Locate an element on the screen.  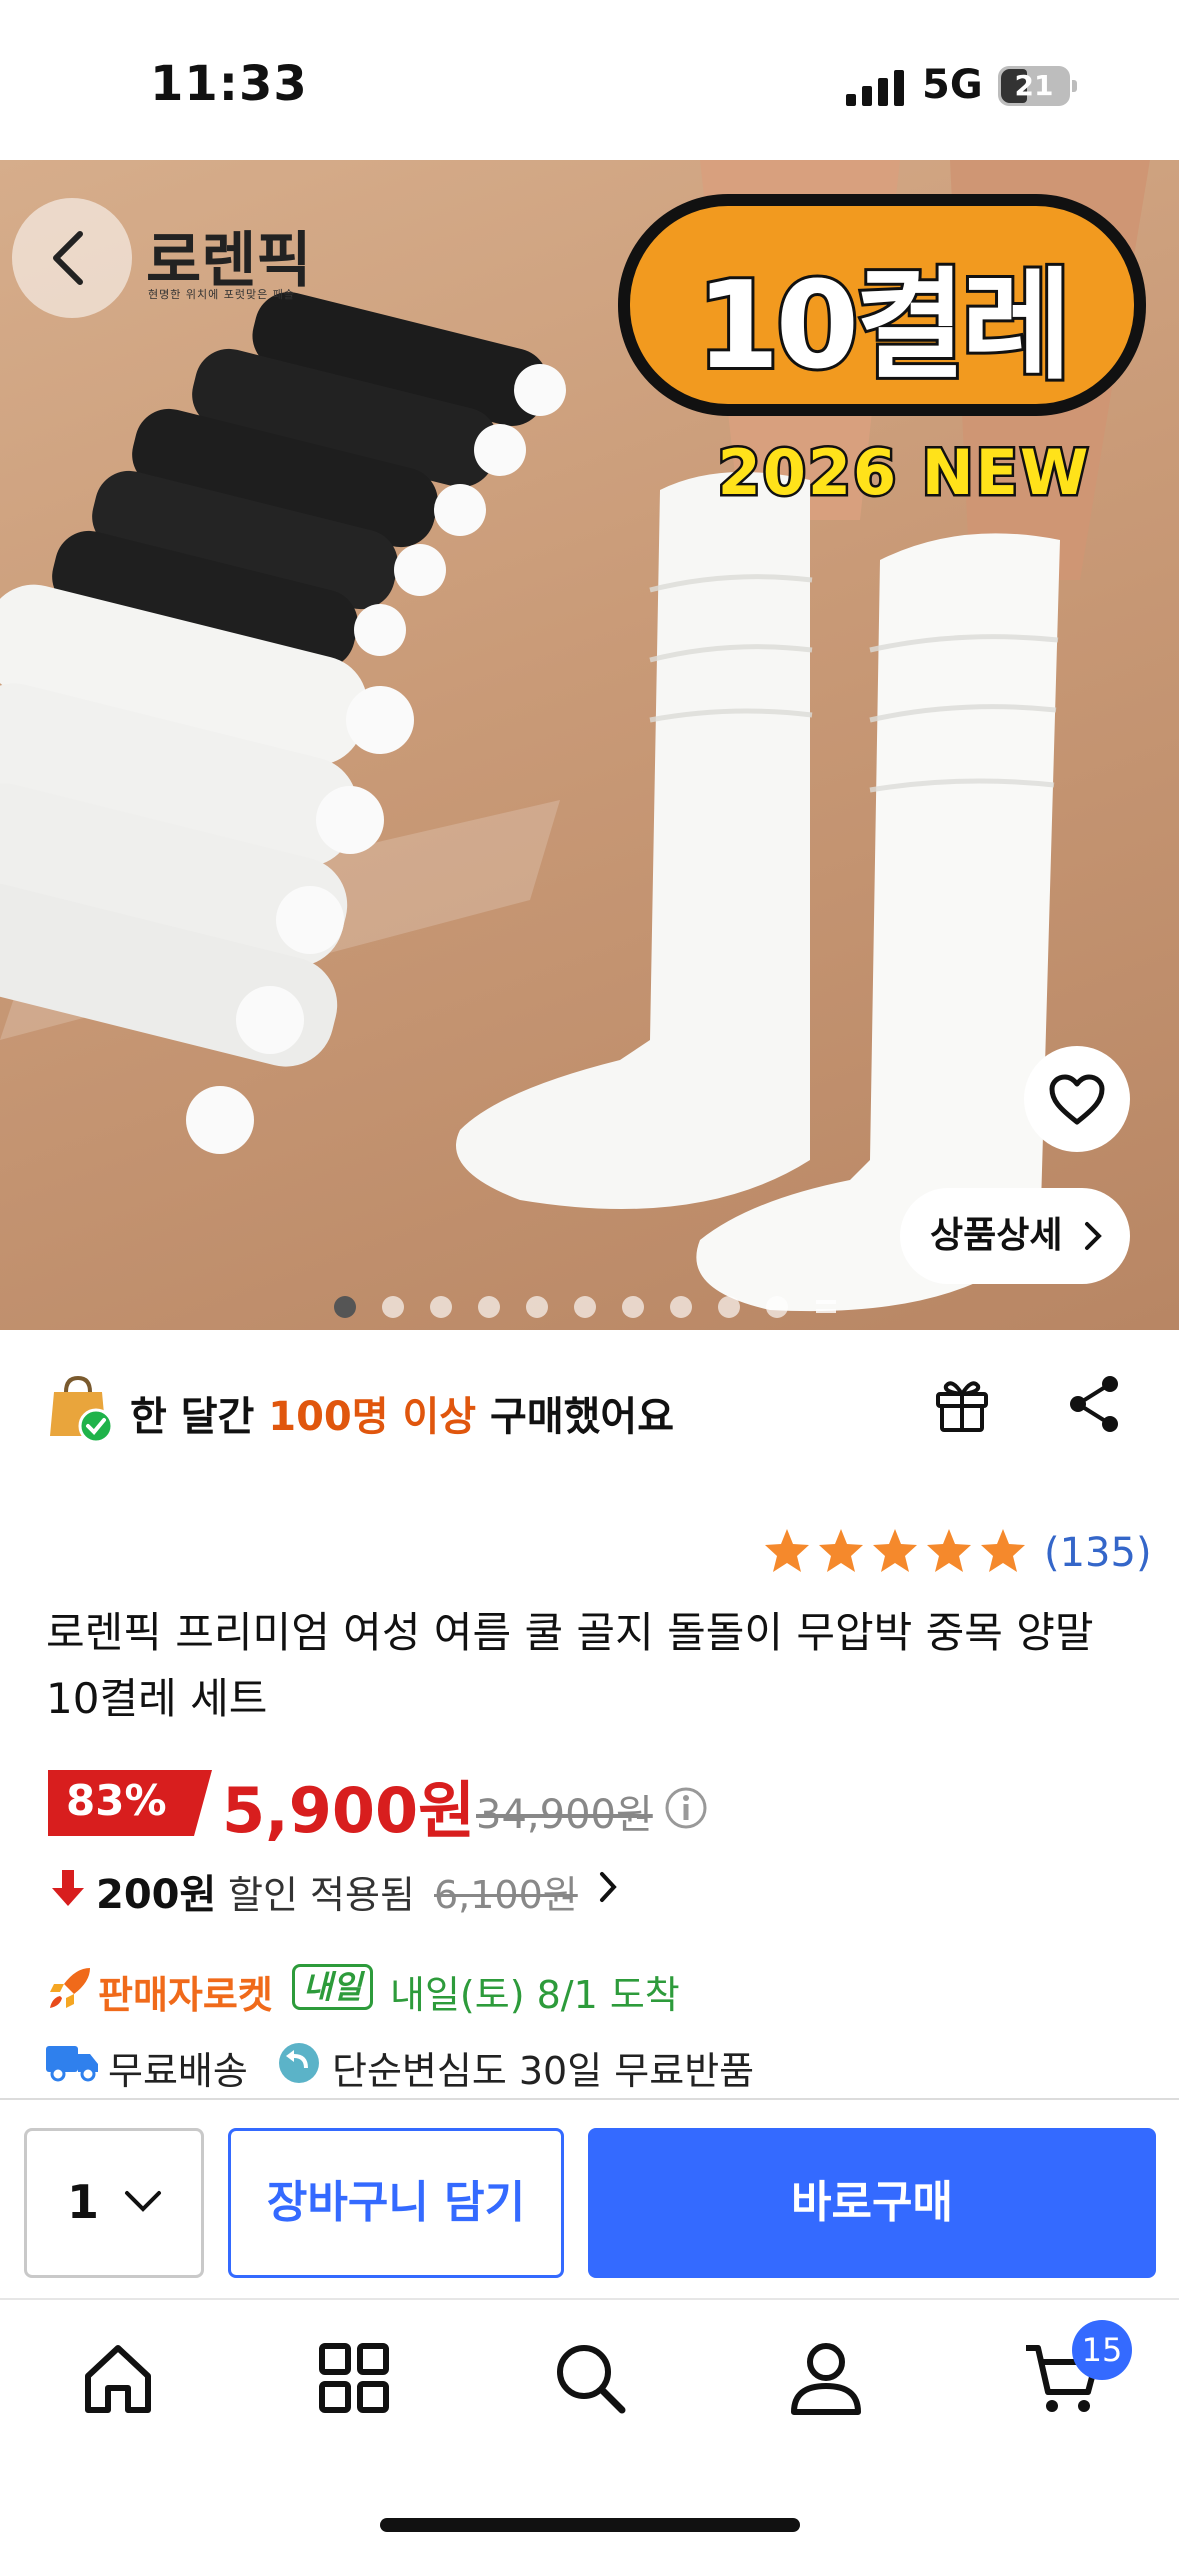
battery-icon: 21 is located at coordinates (1038, 86).